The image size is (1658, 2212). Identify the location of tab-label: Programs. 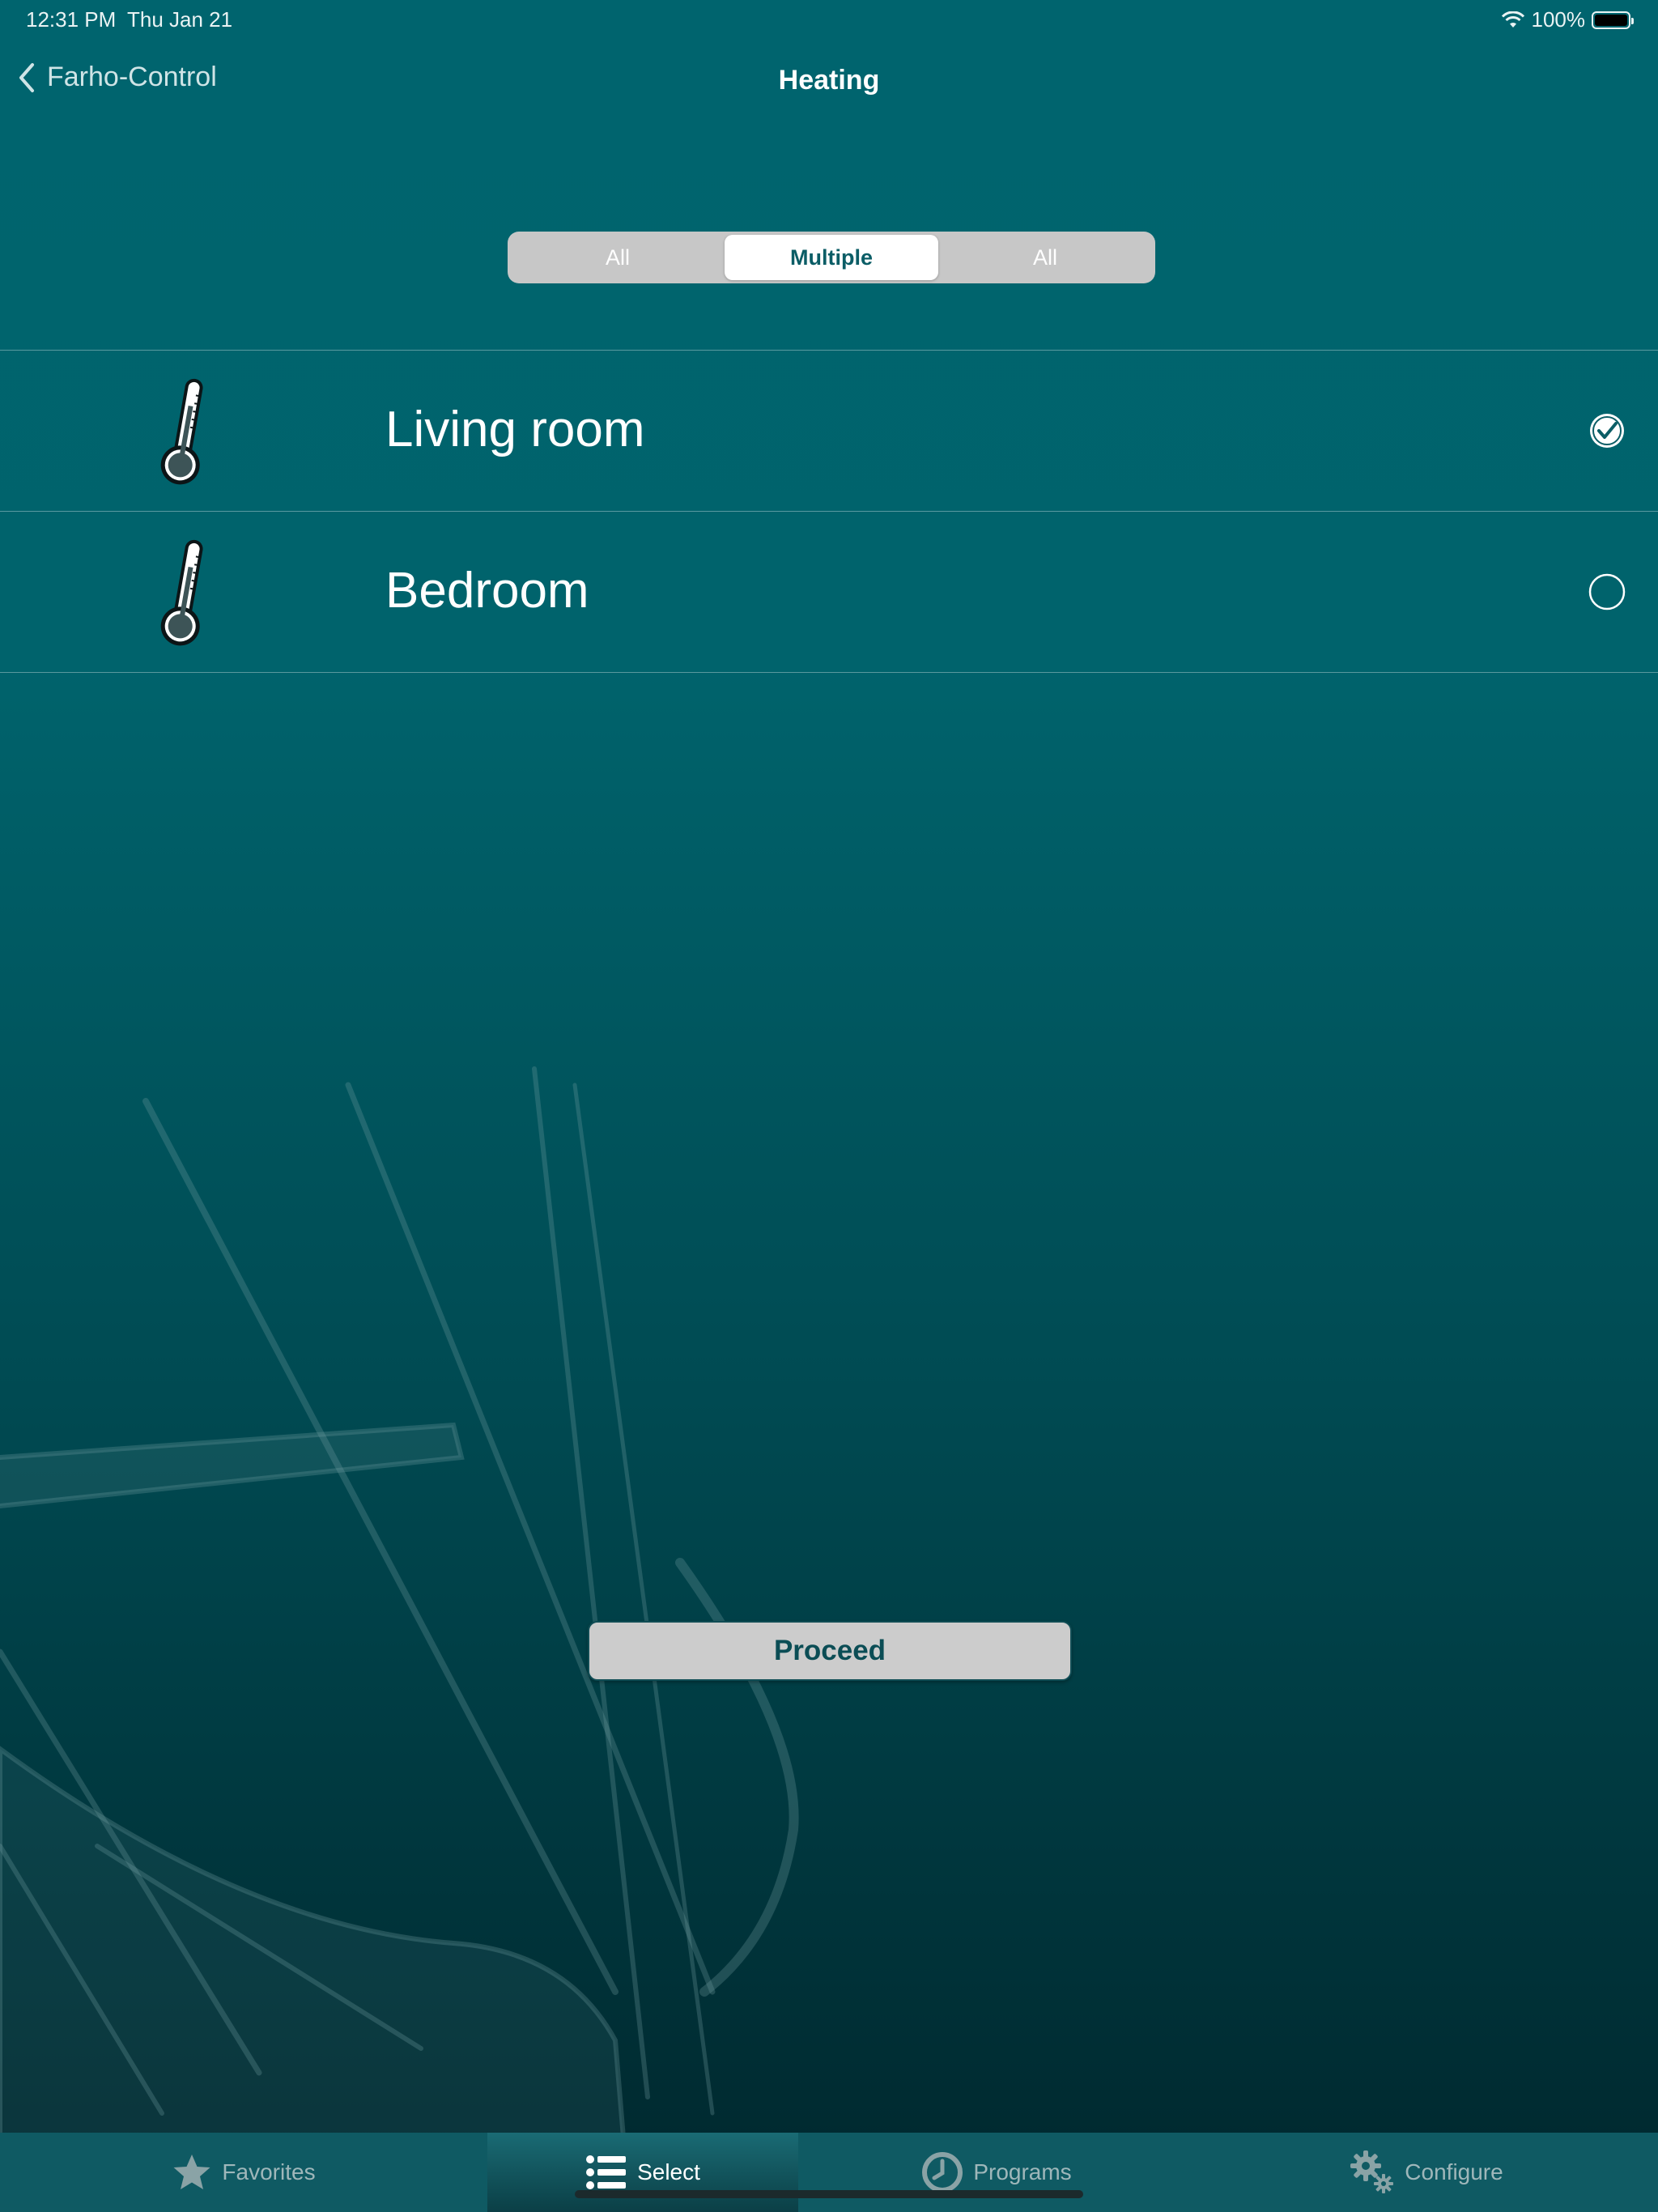
(1022, 2171).